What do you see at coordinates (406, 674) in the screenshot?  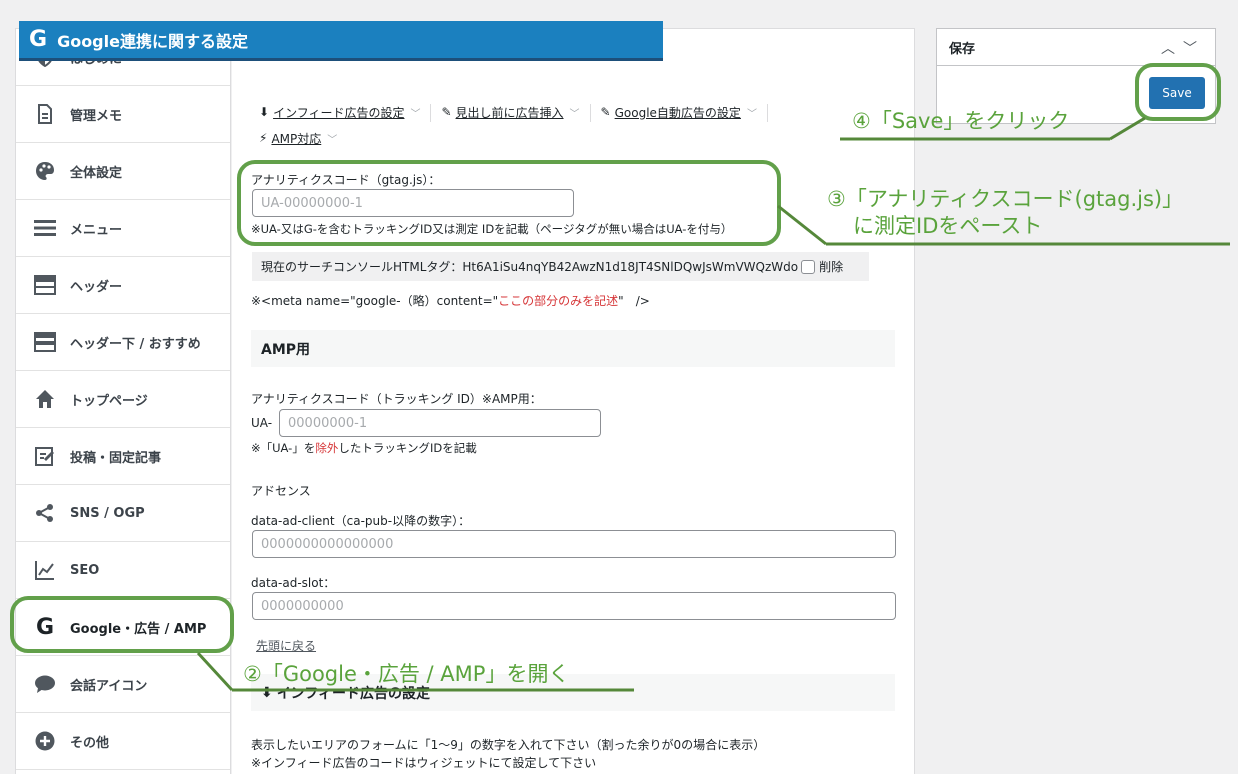 I see `annotation-step2: ②「Google・広告 / AMP」を開く` at bounding box center [406, 674].